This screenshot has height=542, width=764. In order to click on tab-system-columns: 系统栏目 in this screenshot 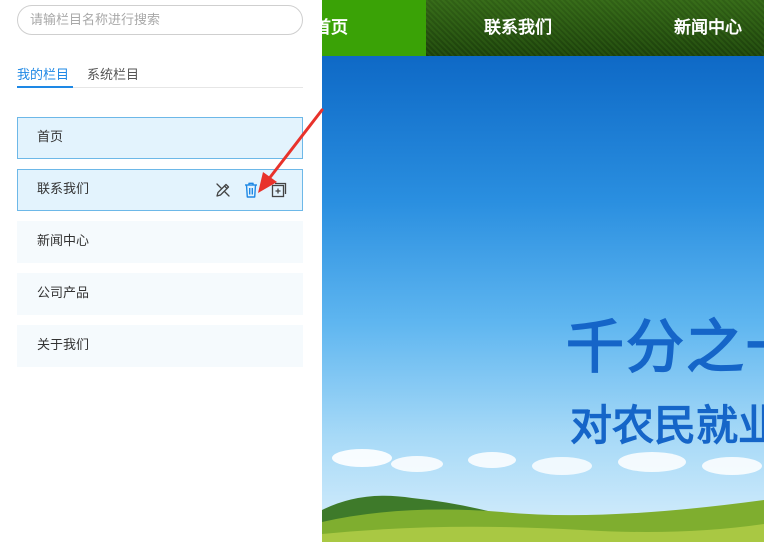, I will do `click(113, 76)`.